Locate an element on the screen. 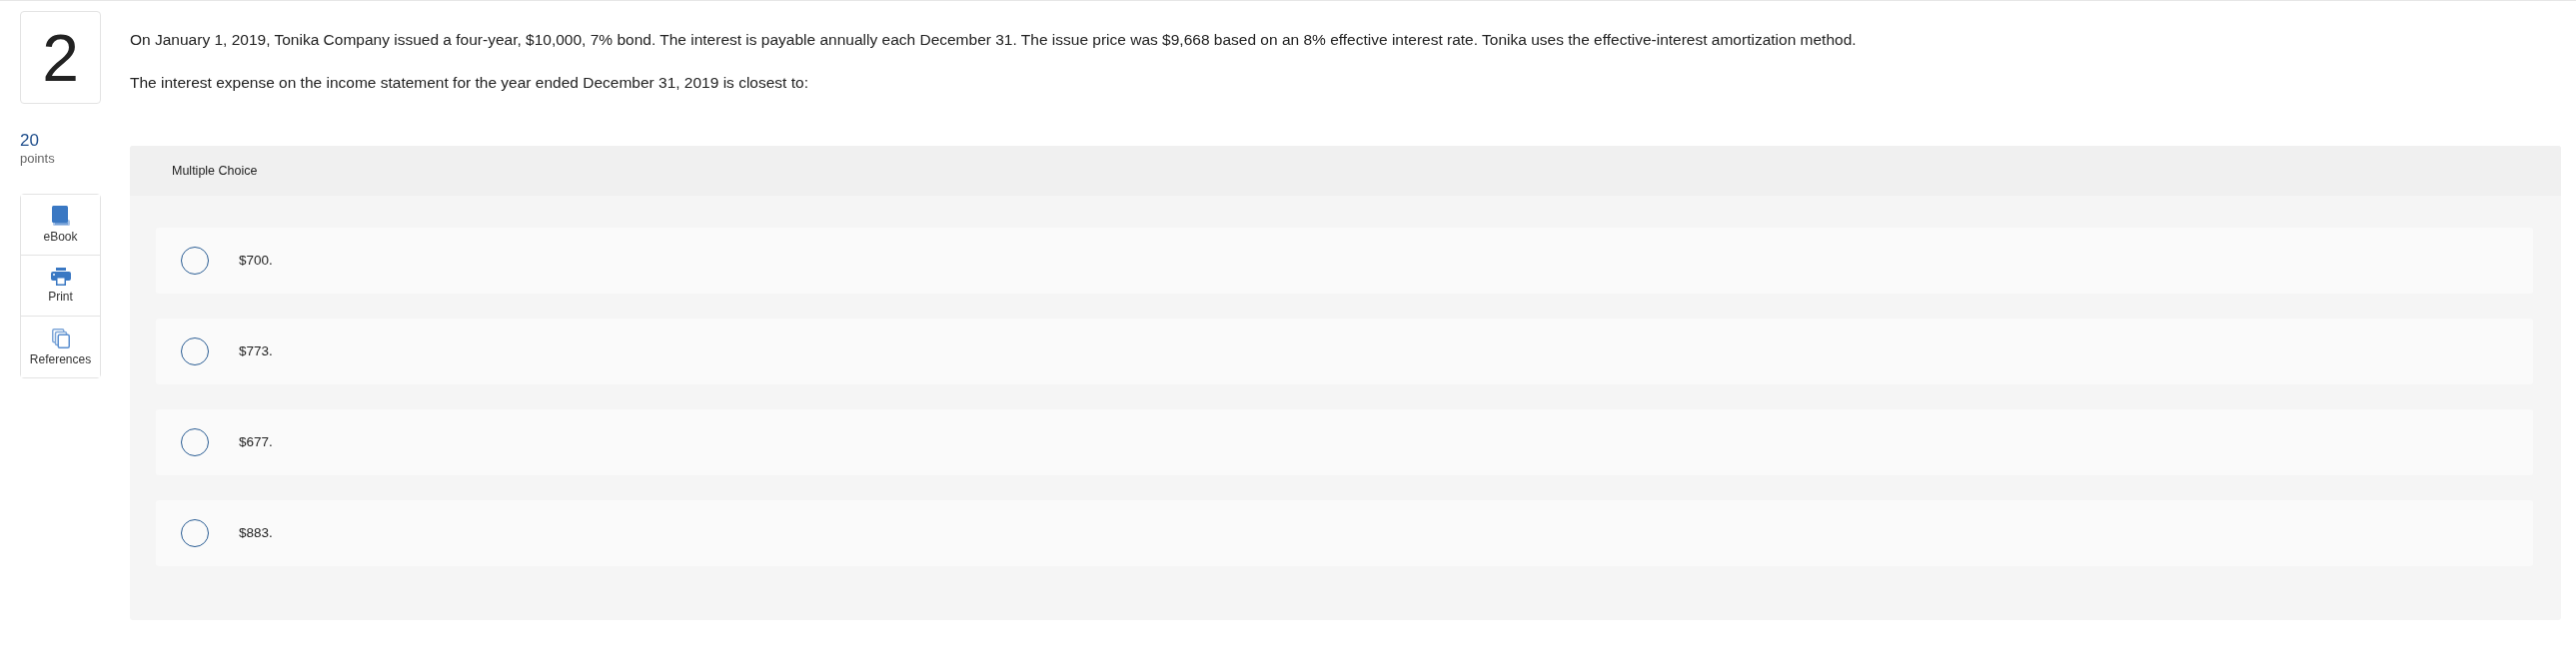 This screenshot has width=2576, height=659. answer-option: $700. is located at coordinates (1344, 261).